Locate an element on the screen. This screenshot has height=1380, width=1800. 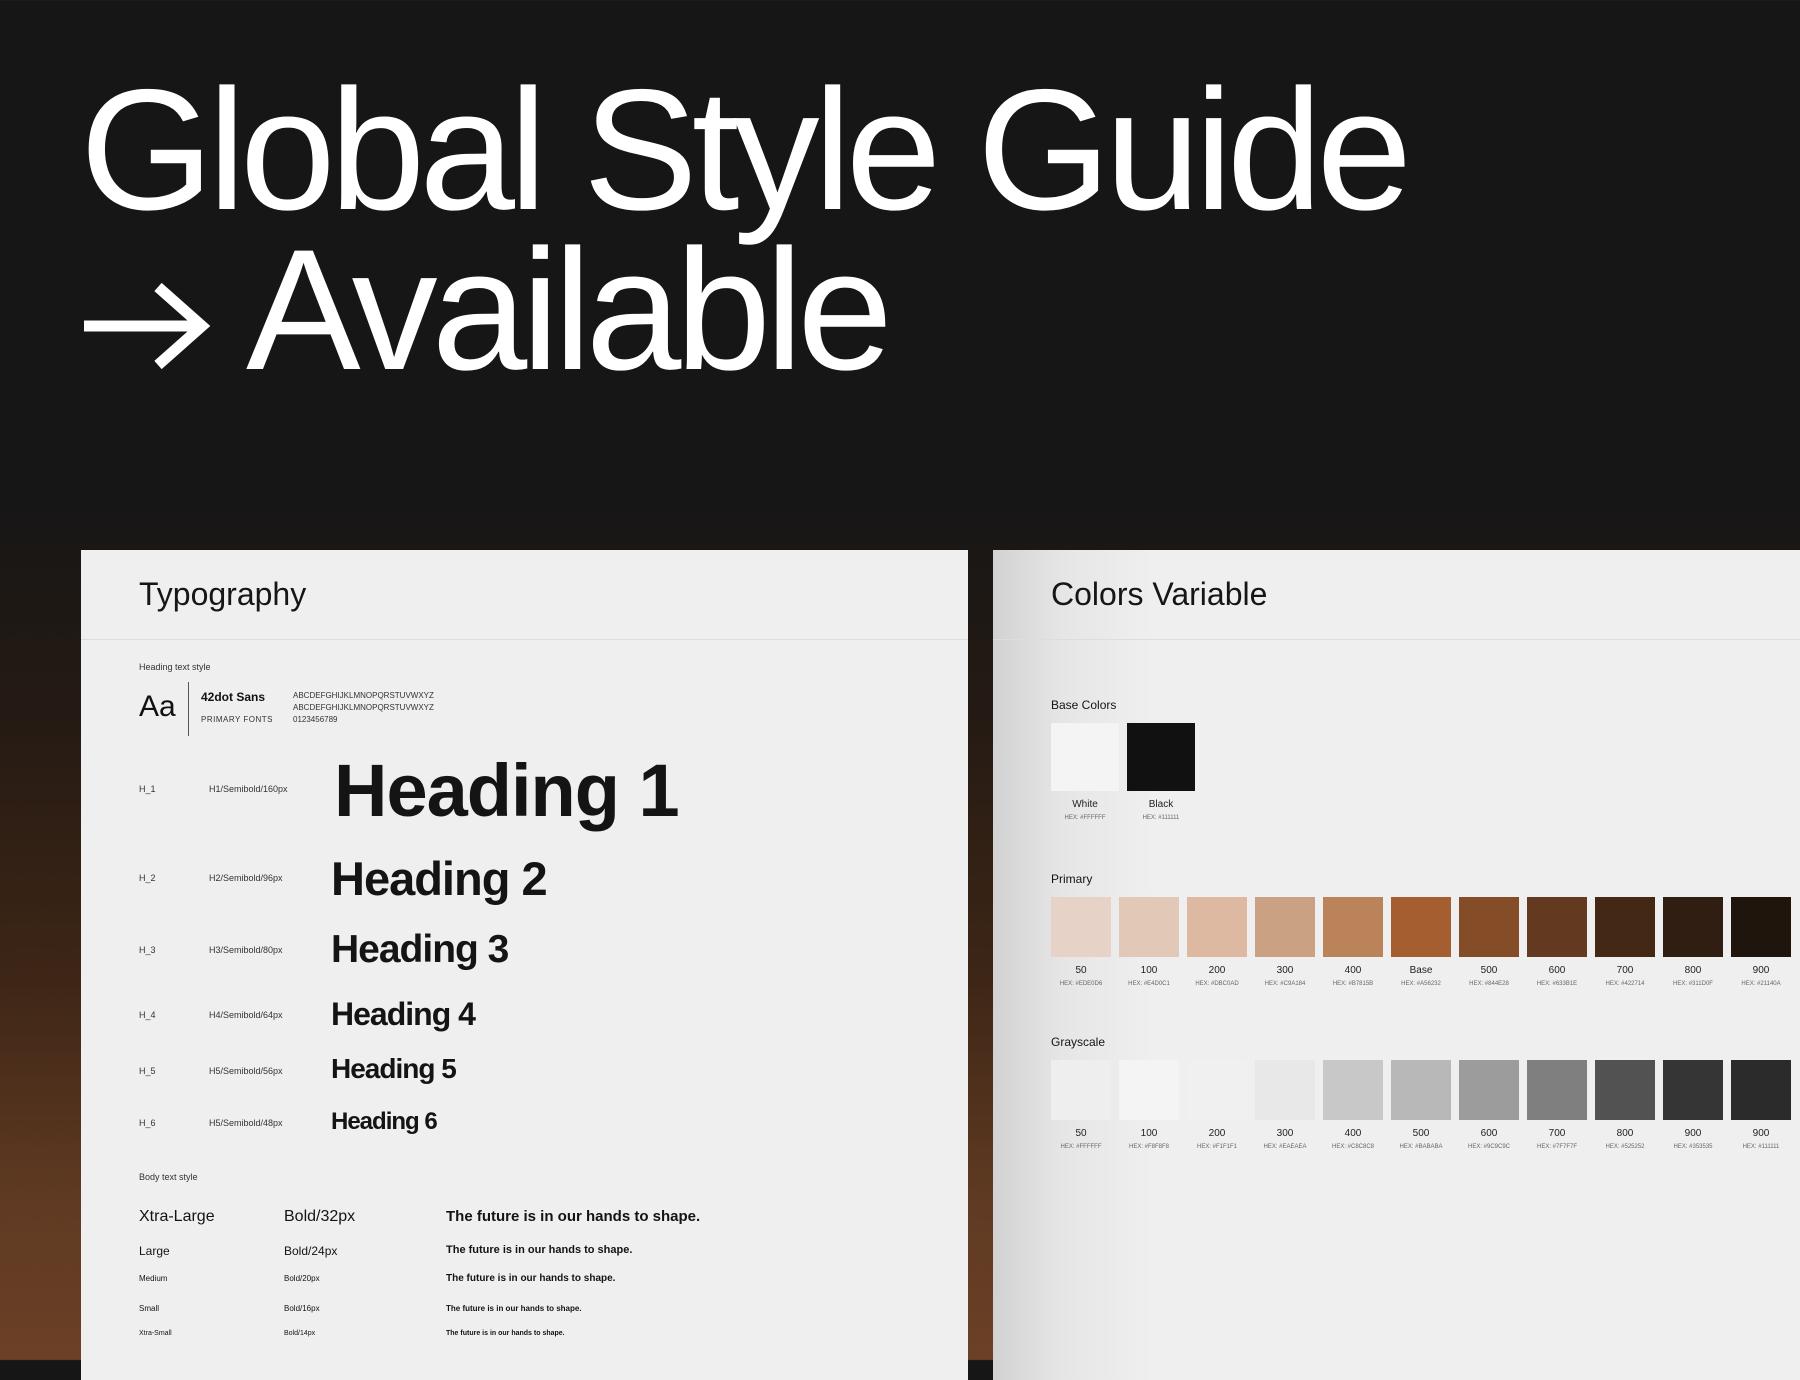
swatch-hex: HEX: #525252 is located at coordinates (1625, 1147).